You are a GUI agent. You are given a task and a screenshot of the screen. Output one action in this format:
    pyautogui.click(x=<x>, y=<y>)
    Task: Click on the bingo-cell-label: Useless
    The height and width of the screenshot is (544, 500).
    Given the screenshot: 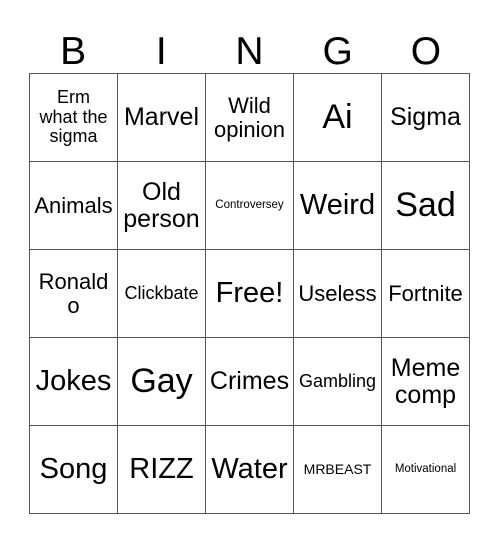 What is the action you would take?
    pyautogui.click(x=337, y=293)
    